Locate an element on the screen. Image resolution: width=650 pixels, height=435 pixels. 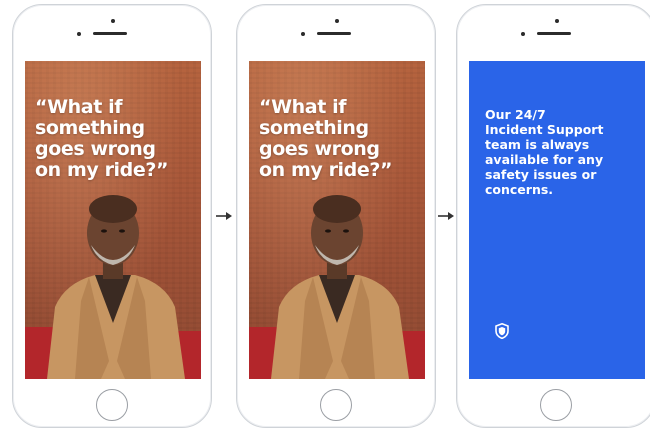
message-line: available for any is located at coordinates (544, 159).